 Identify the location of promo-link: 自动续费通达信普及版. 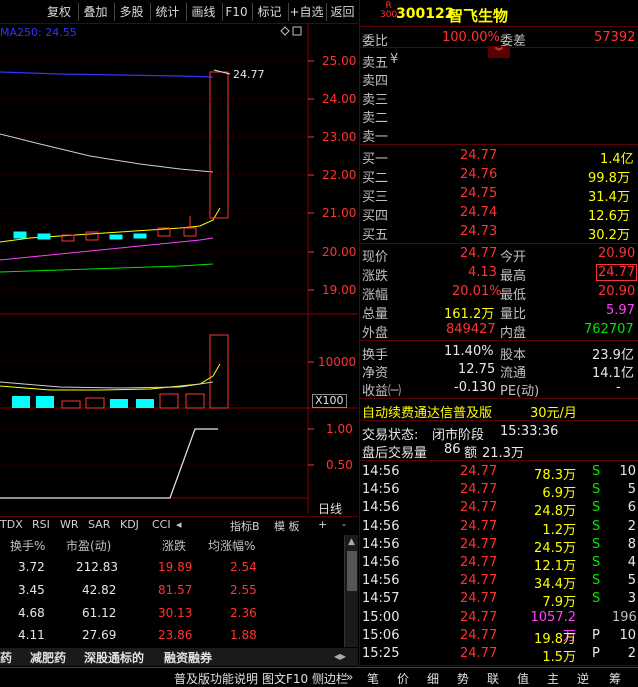
(427, 411).